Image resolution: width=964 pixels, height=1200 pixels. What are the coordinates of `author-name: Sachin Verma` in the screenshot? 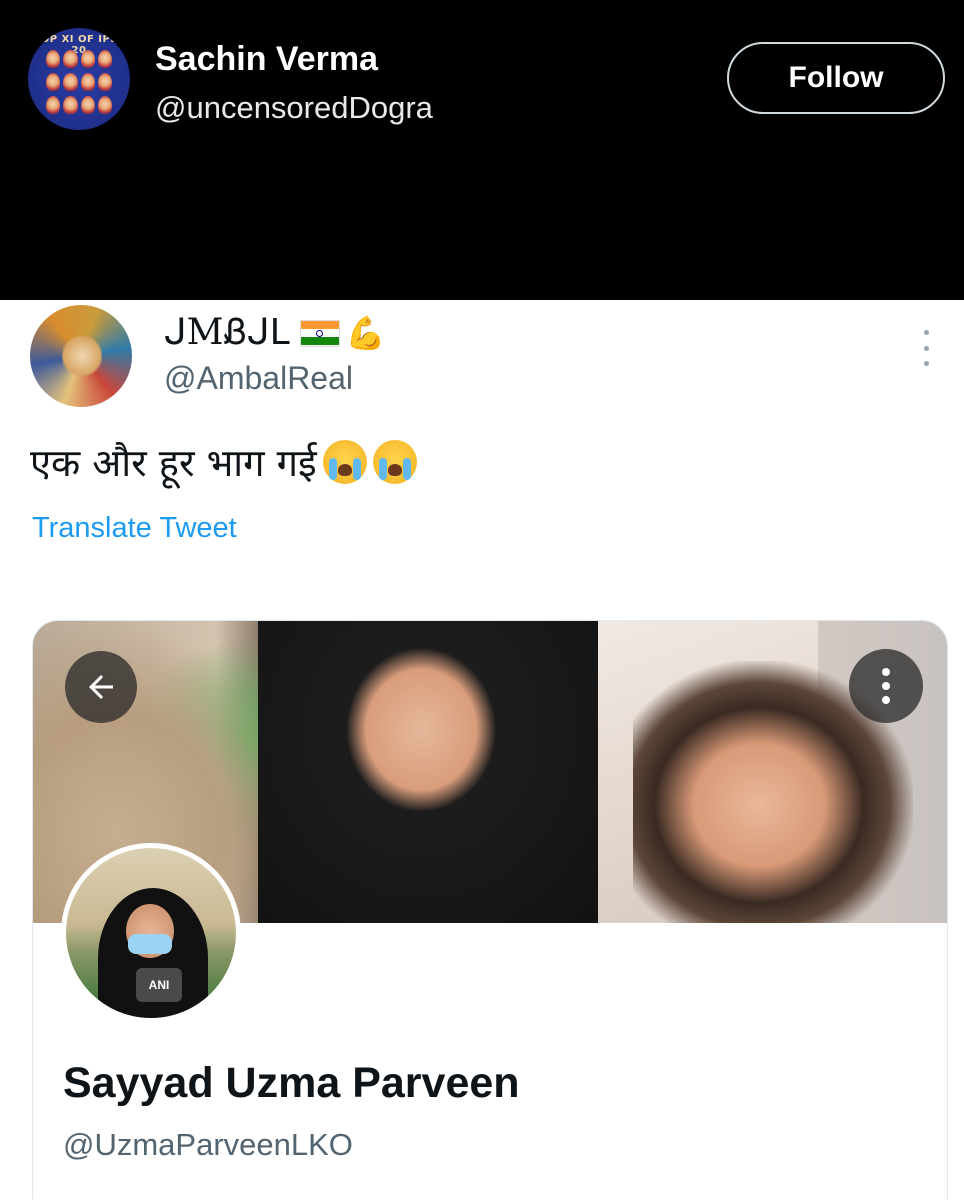 It's located at (266, 59).